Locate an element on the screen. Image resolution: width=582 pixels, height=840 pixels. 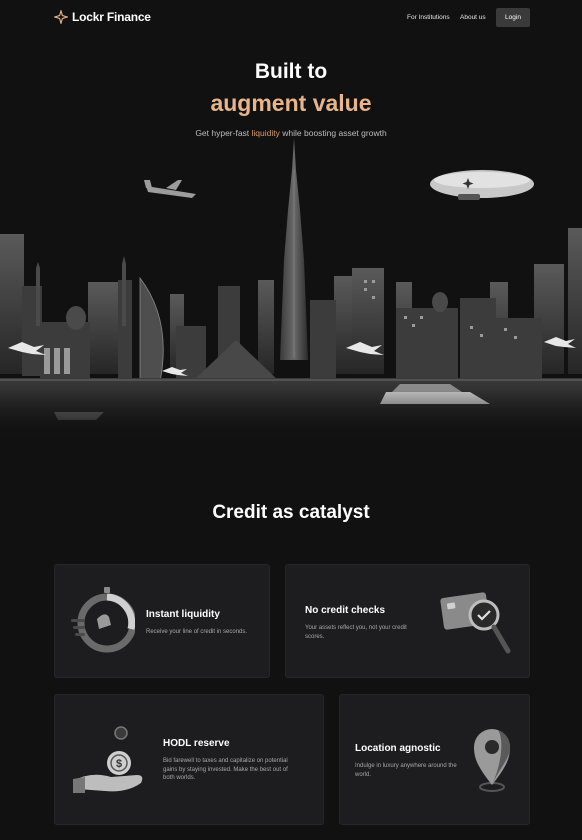
brand-logo: Lockr Finance is located at coordinates (102, 17).